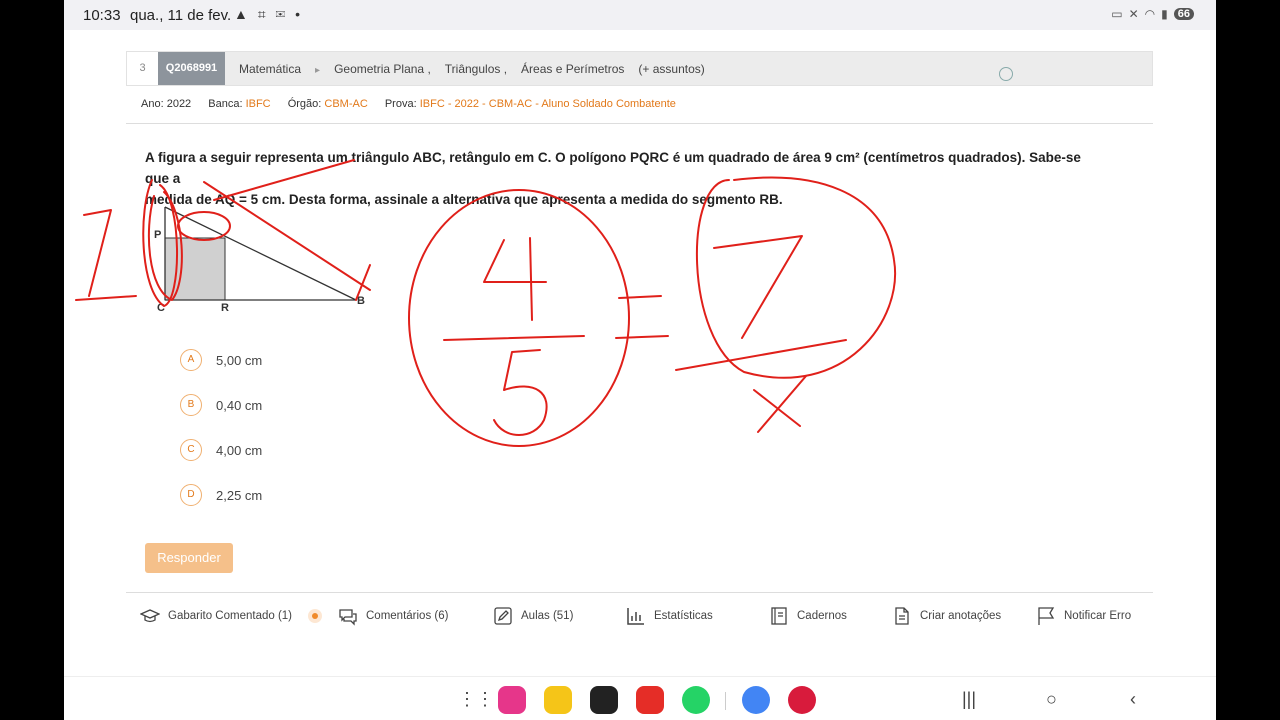 This screenshot has width=1280, height=720. Describe the element at coordinates (1164, 14) in the screenshot. I see `signal-icon: ▮` at that location.